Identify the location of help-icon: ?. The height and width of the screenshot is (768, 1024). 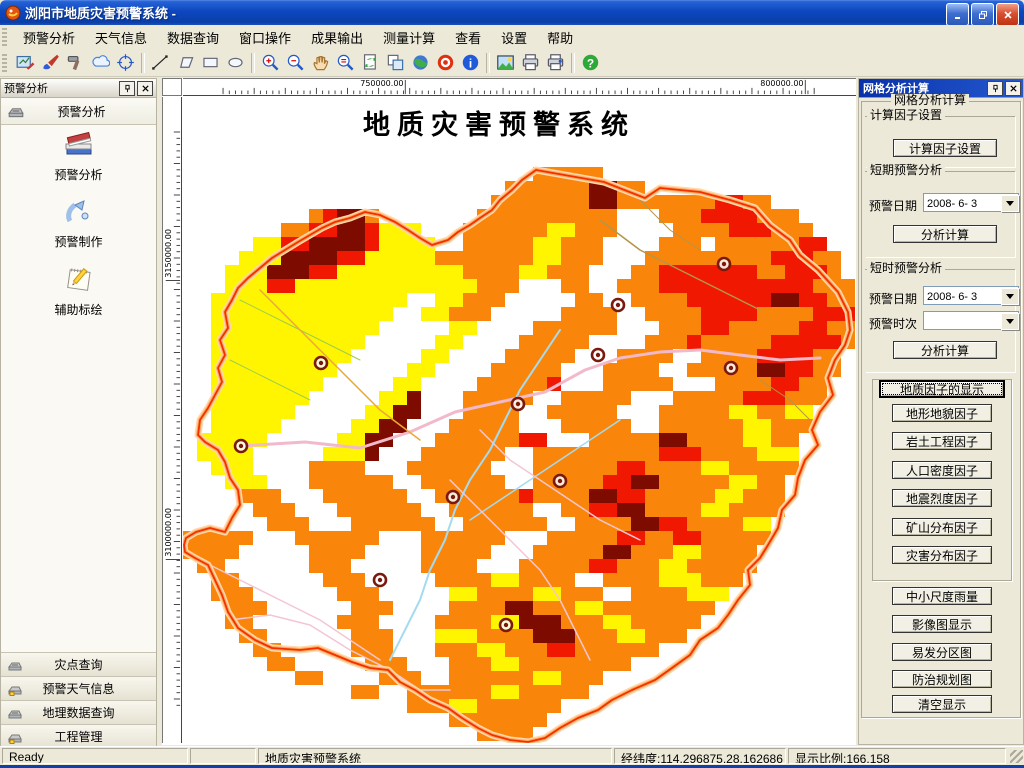
(590, 62).